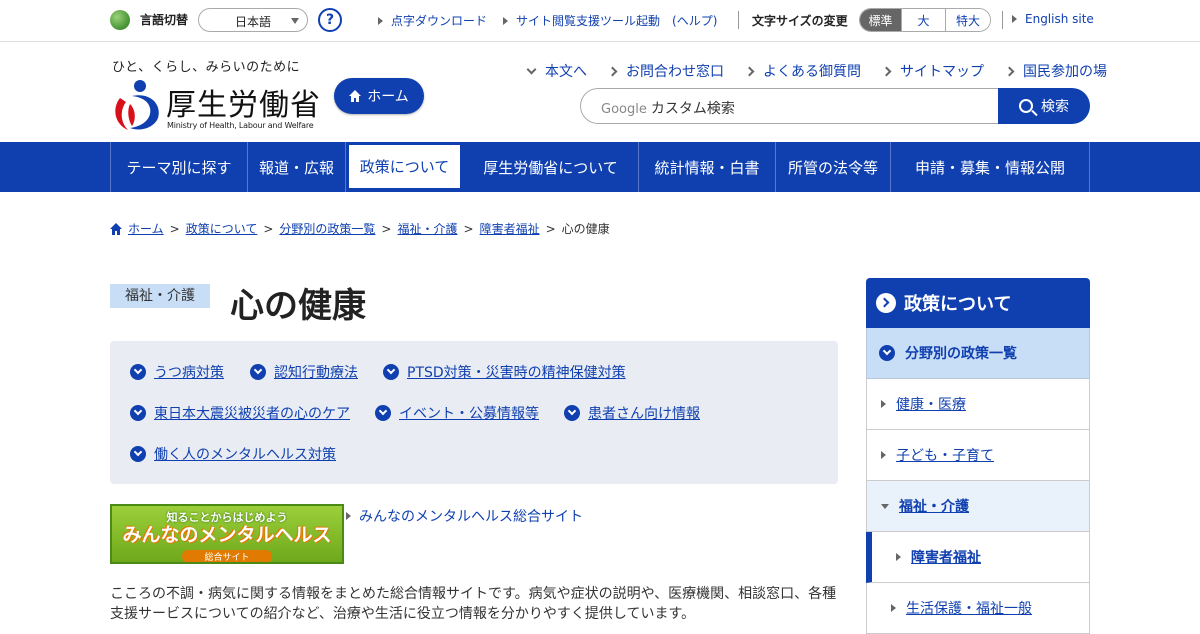 This screenshot has width=1200, height=634. I want to click on topic-link: PTSD対策・災害時の精神保健対策, so click(504, 372).